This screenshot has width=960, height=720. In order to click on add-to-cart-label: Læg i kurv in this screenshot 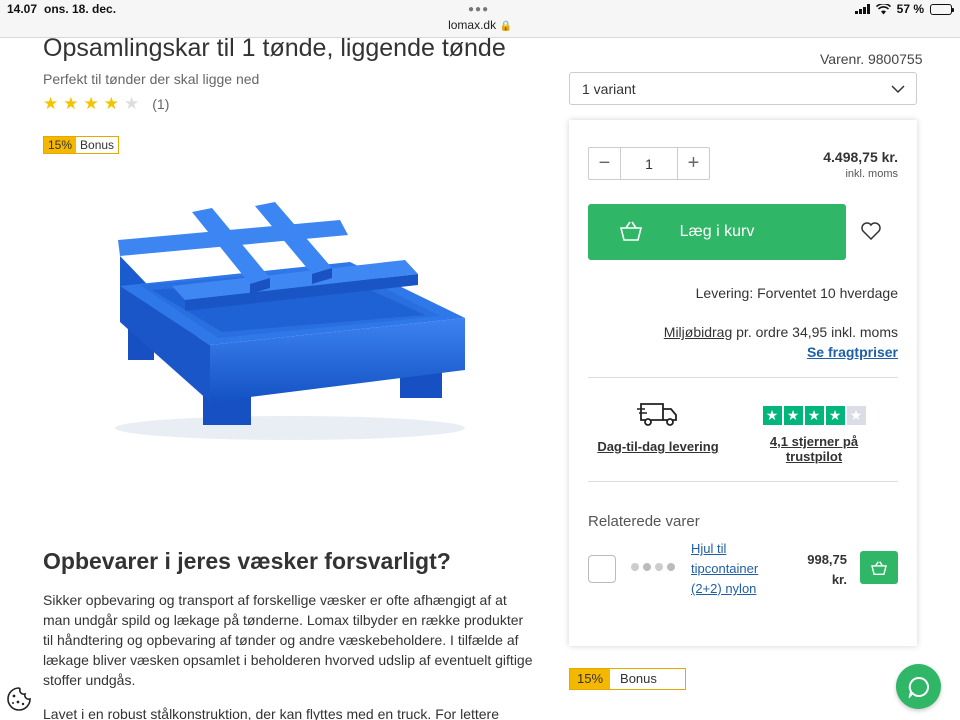, I will do `click(717, 231)`.